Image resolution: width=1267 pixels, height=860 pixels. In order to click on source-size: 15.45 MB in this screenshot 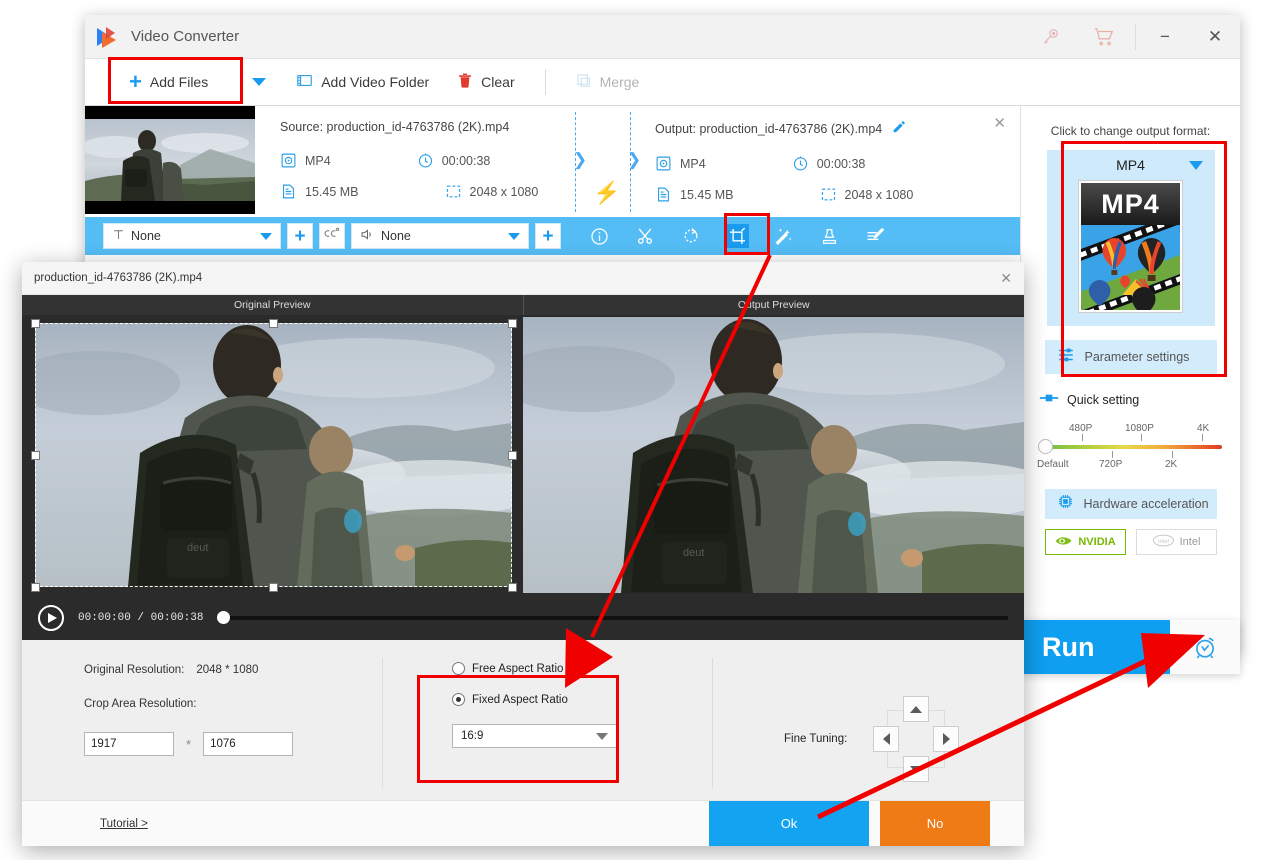, I will do `click(319, 191)`.